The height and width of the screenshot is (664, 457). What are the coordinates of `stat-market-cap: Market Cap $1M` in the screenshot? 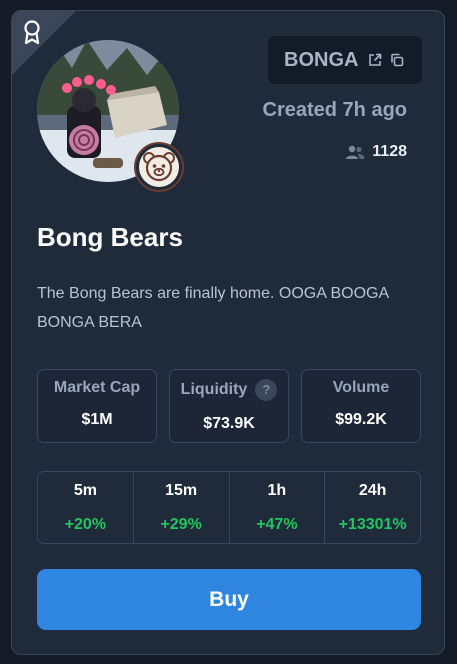 It's located at (97, 406).